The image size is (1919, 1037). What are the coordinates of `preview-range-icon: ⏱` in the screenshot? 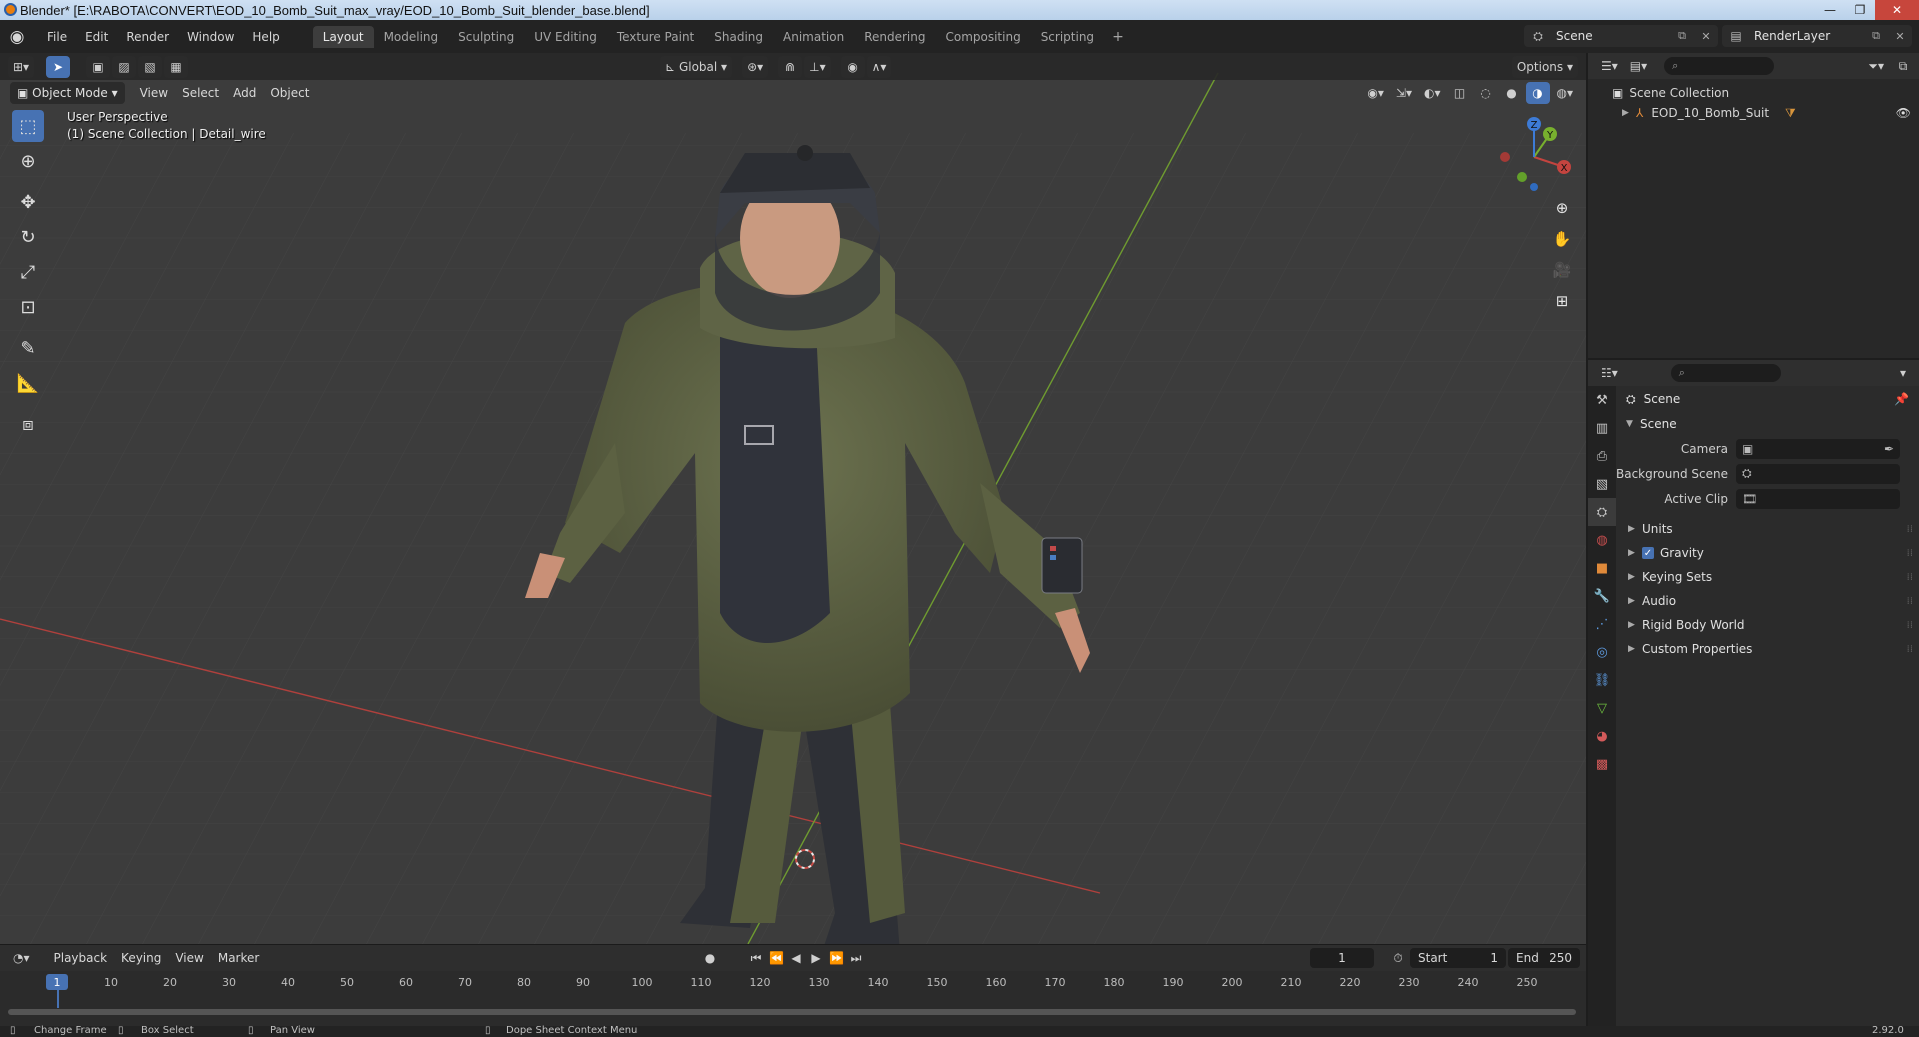 It's located at (1398, 958).